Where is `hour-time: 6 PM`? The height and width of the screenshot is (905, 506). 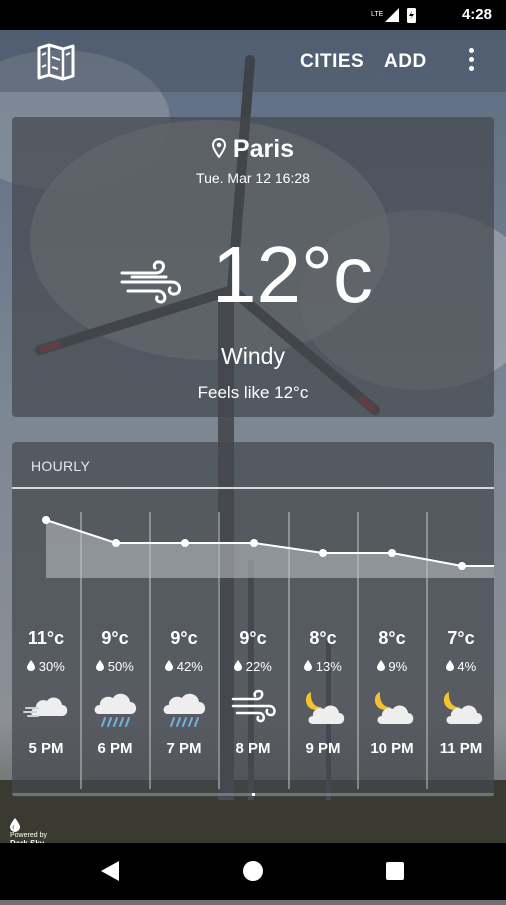 hour-time: 6 PM is located at coordinates (115, 748).